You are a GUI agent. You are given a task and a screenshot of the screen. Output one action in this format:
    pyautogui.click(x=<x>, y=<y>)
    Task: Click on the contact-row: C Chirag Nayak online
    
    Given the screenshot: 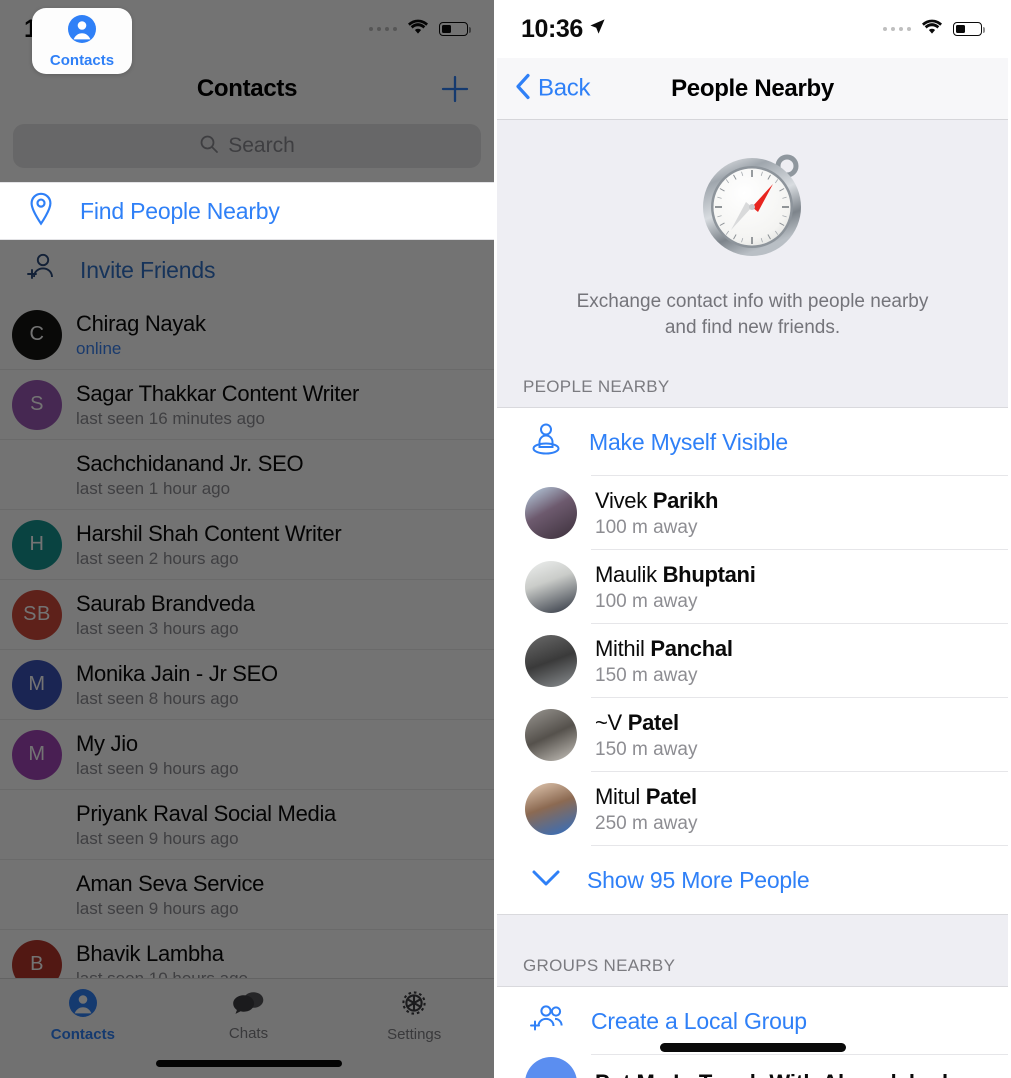 What is the action you would take?
    pyautogui.click(x=247, y=335)
    